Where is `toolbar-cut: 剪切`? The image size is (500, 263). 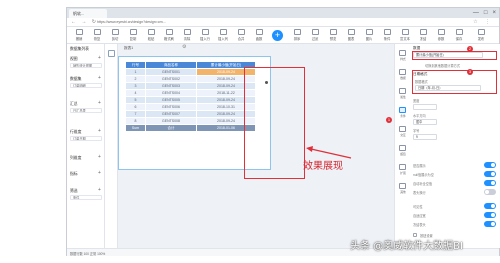 toolbar-cut: 剪切 is located at coordinates (115, 35).